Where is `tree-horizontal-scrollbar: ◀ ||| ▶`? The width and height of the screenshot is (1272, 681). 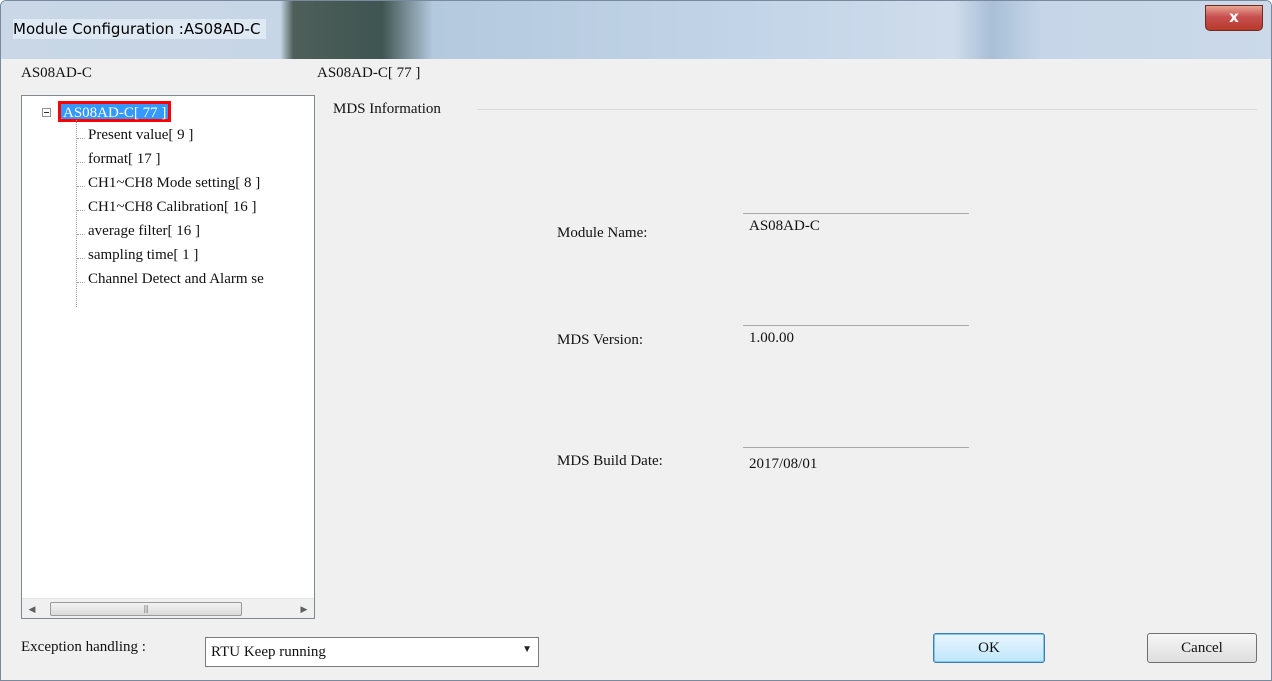 tree-horizontal-scrollbar: ◀ ||| ▶ is located at coordinates (168, 608).